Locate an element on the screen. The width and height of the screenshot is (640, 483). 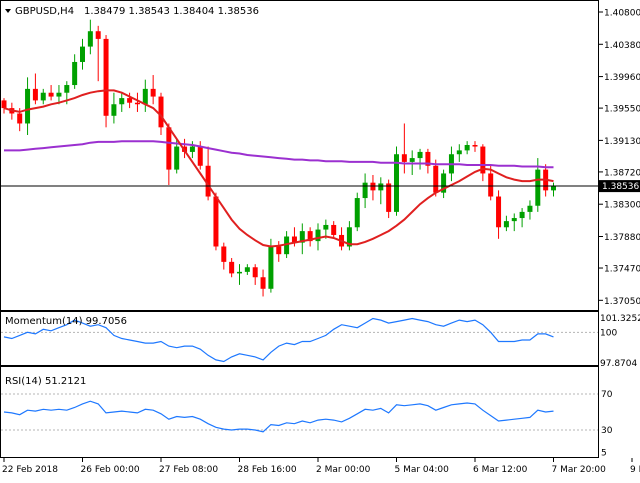
price-tick-label: 1.37880 is located at coordinates (622, 238).